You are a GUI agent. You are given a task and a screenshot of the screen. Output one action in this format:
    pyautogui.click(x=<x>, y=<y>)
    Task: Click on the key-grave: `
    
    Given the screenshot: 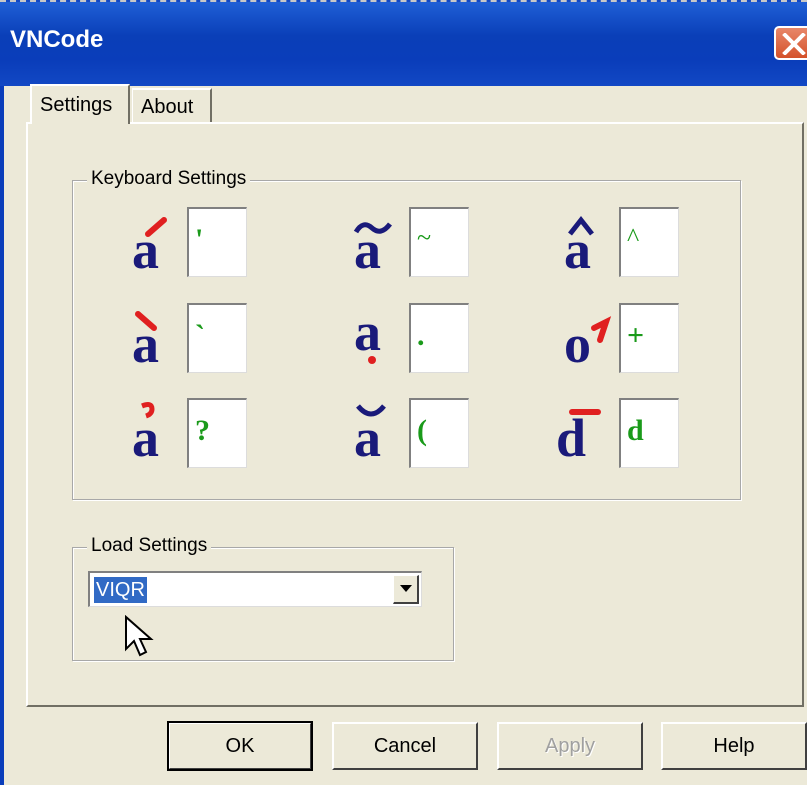 What is the action you would take?
    pyautogui.click(x=217, y=338)
    